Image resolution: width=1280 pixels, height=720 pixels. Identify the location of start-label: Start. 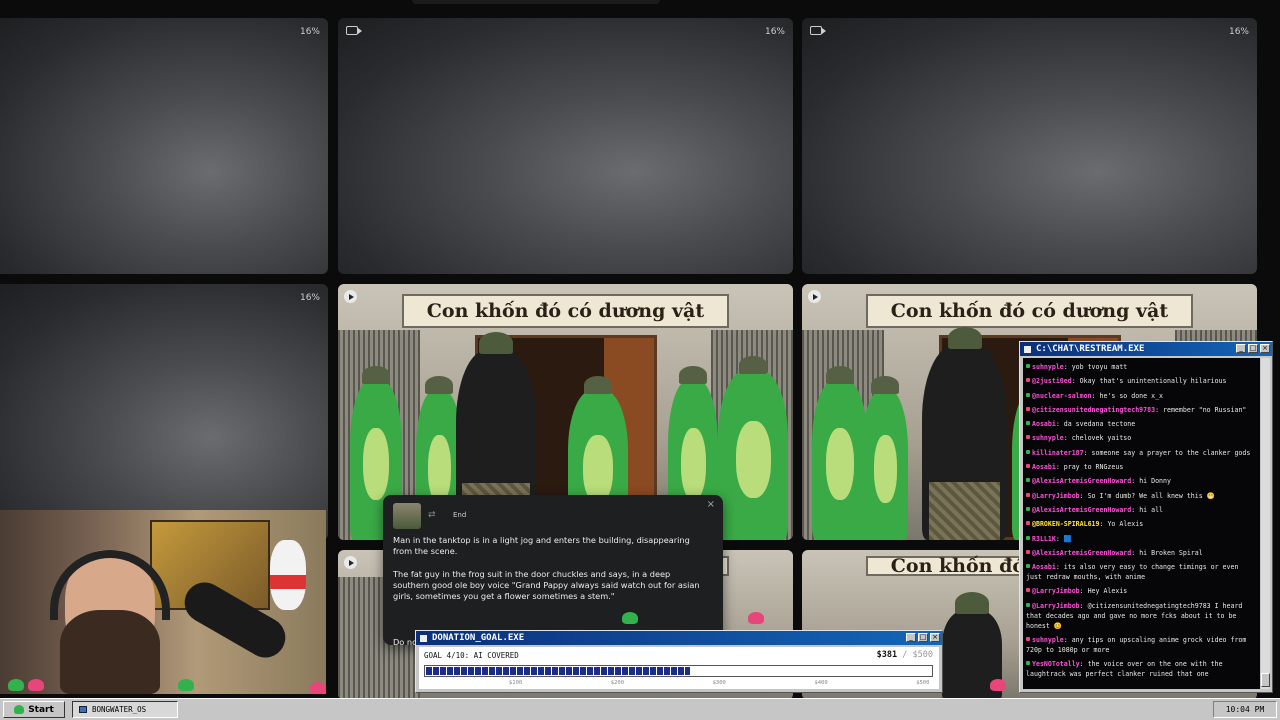
(41, 709).